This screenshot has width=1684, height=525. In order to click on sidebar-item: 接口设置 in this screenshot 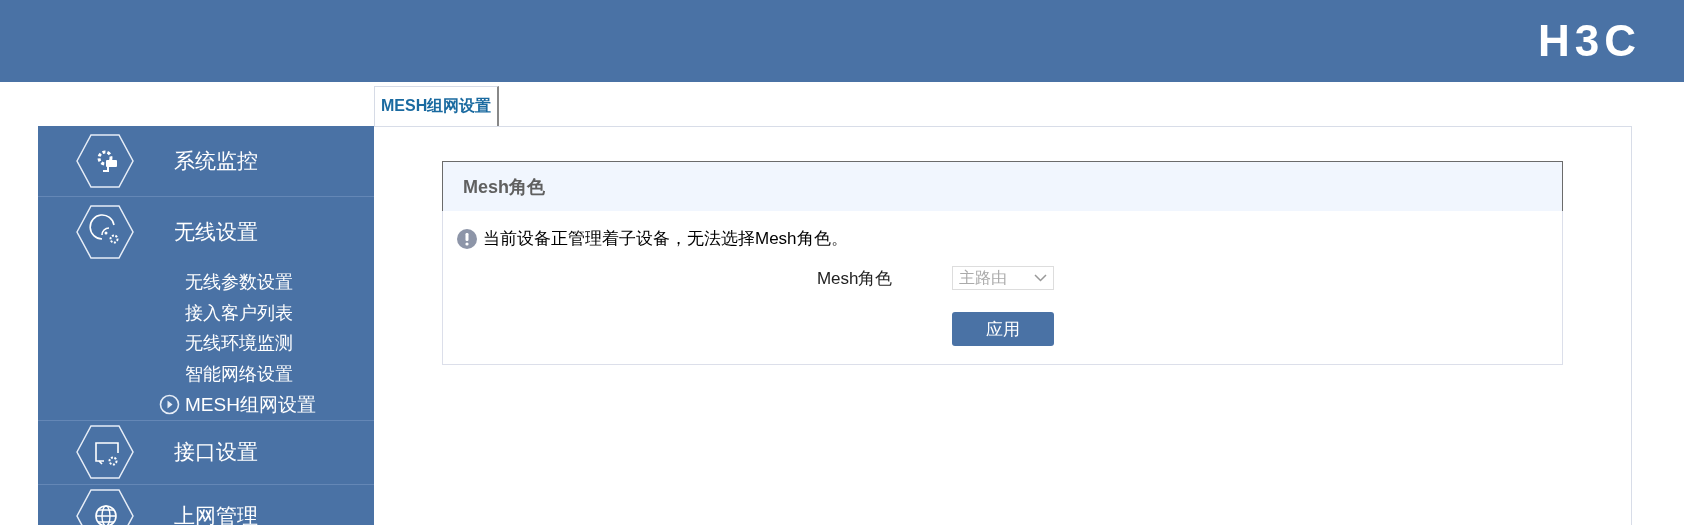, I will do `click(216, 452)`.